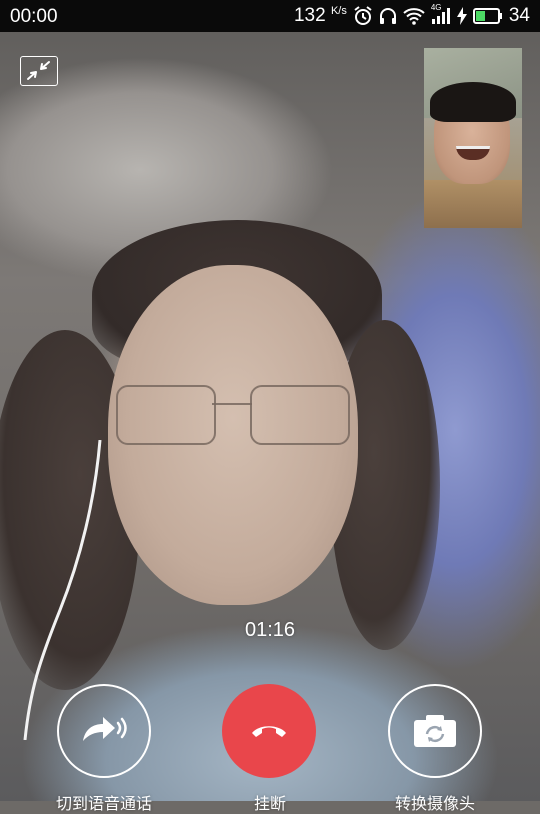 This screenshot has height=814, width=540. Describe the element at coordinates (103, 804) in the screenshot. I see `switch-to-voice-label: 切到语音通话` at that location.